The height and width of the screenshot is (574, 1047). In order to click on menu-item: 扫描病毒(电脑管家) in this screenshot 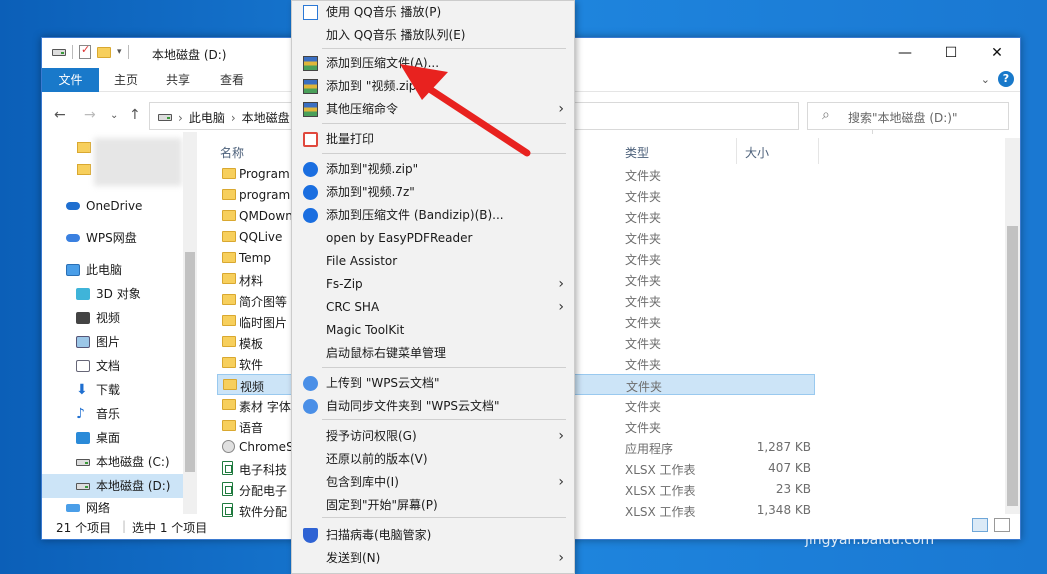, I will do `click(433, 535)`.